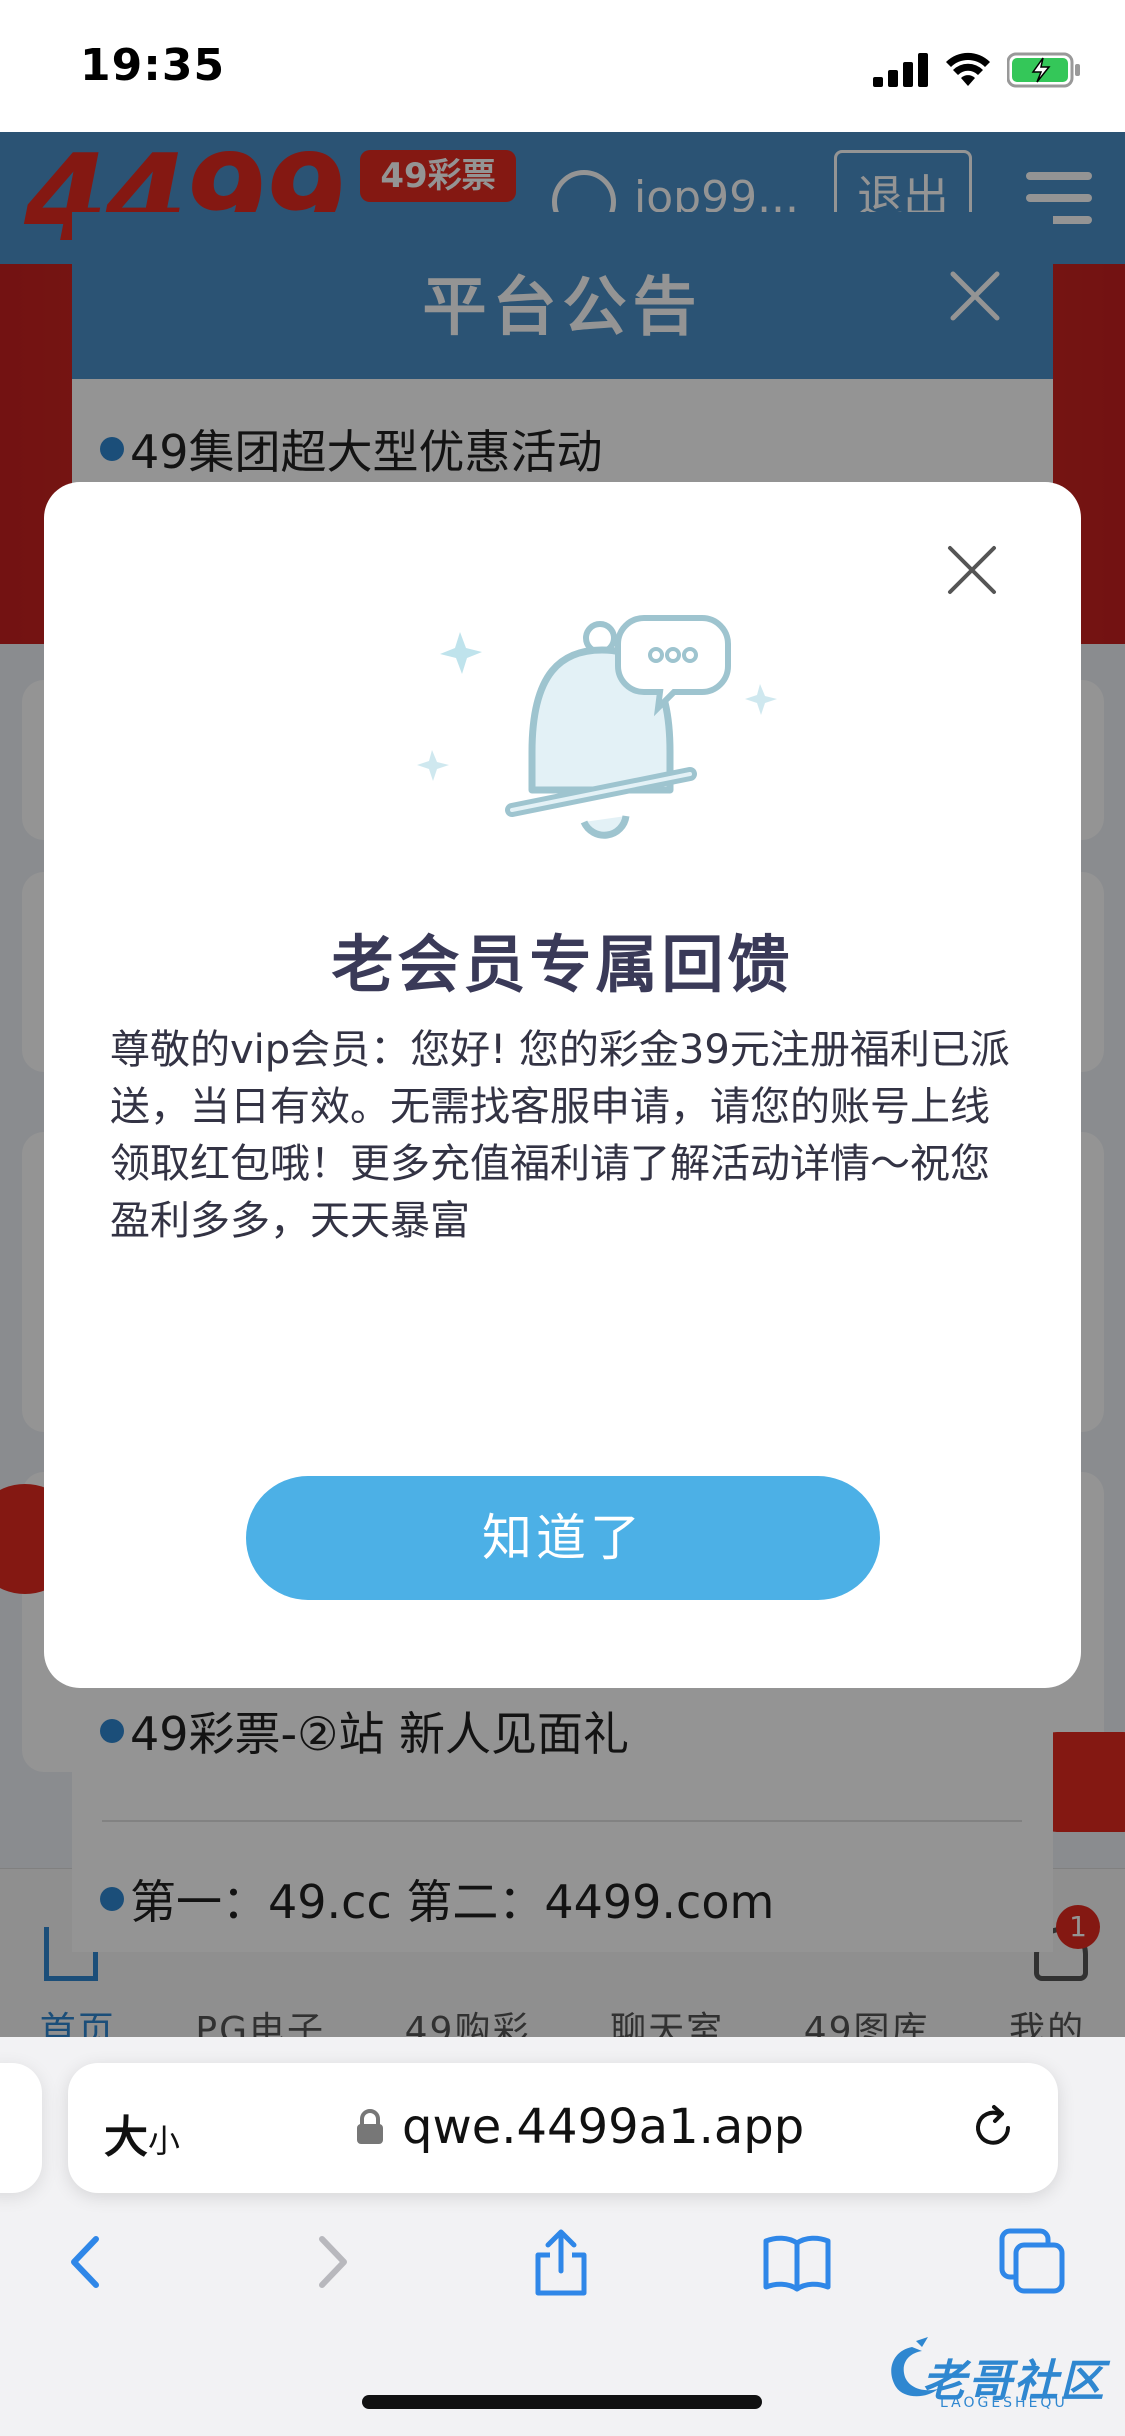 The image size is (1125, 2436). What do you see at coordinates (153, 65) in the screenshot?
I see `status-time: 19:35` at bounding box center [153, 65].